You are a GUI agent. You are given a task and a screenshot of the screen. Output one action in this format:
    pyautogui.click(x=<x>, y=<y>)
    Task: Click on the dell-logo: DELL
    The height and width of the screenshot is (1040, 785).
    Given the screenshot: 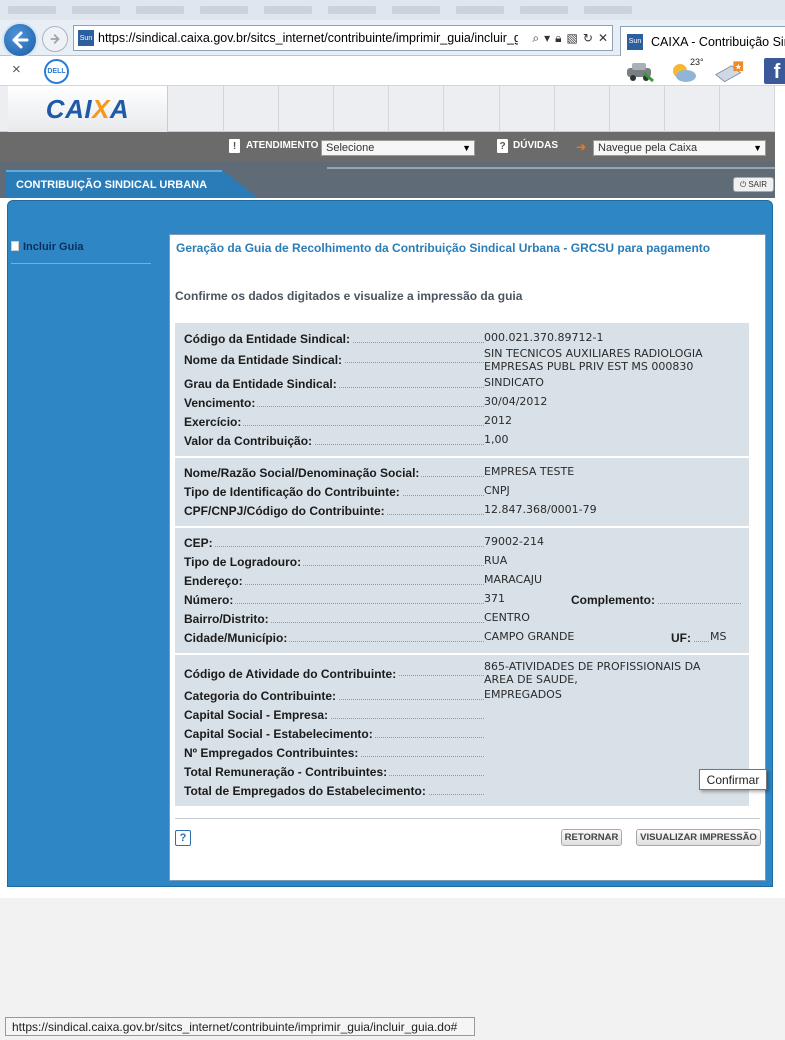 What is the action you would take?
    pyautogui.click(x=56, y=71)
    